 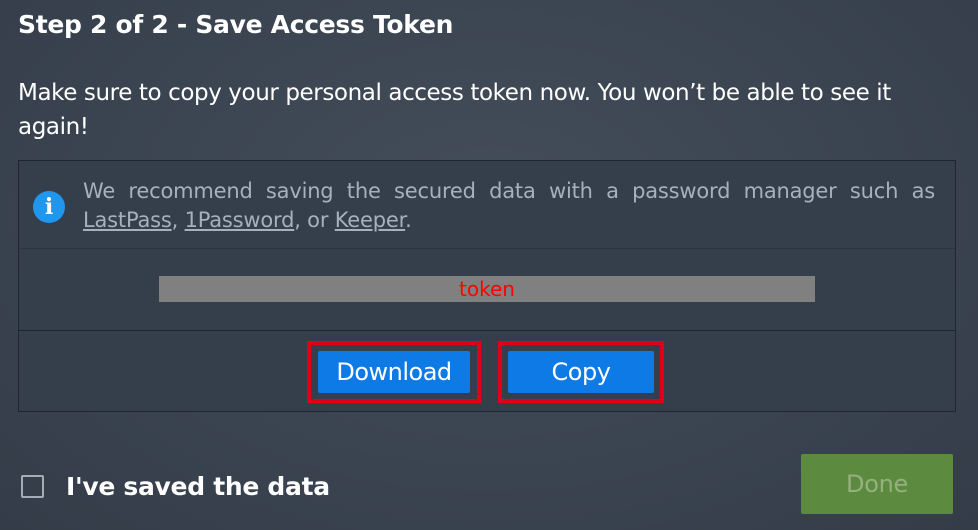 I want to click on token-row: token, so click(x=487, y=290).